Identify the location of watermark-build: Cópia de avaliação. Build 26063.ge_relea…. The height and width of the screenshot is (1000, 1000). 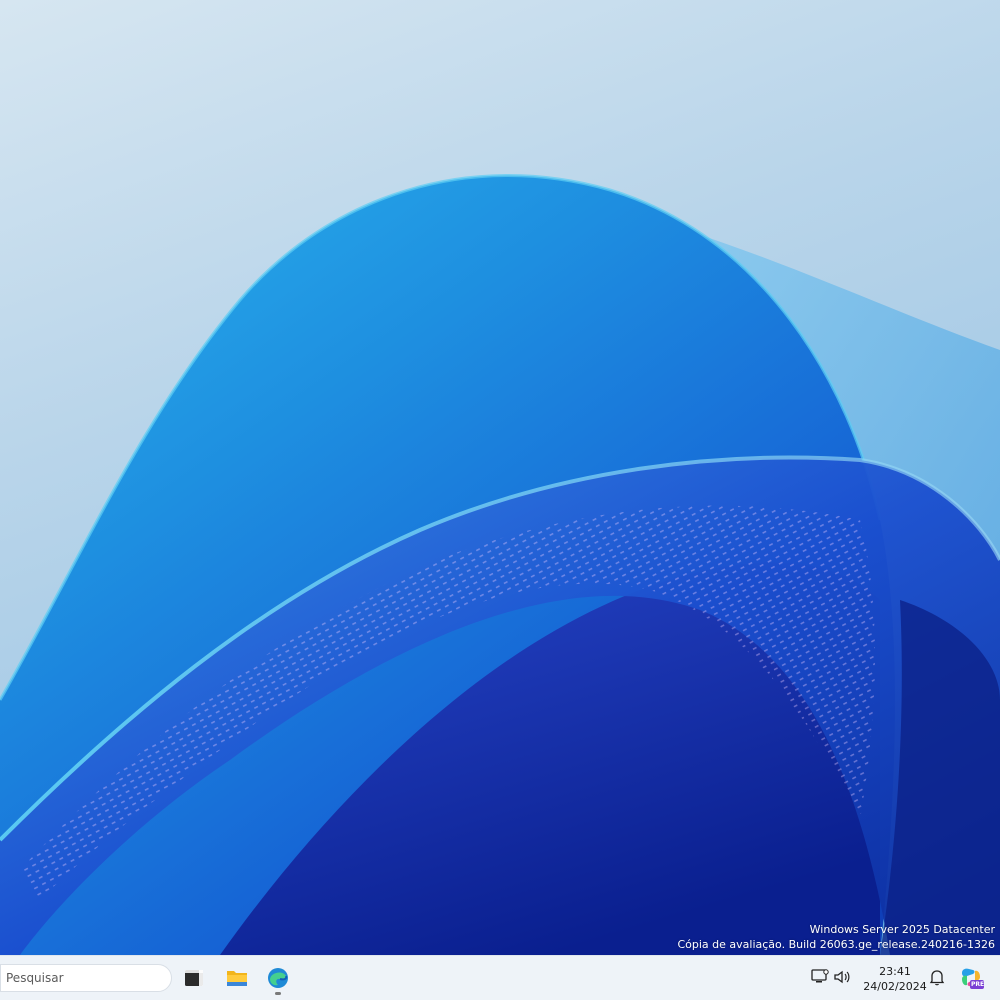
(836, 944).